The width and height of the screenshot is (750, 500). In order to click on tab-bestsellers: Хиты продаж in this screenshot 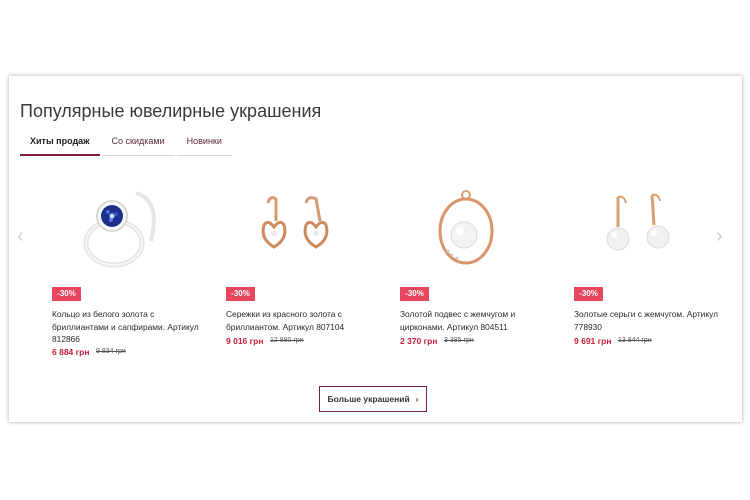, I will do `click(60, 146)`.